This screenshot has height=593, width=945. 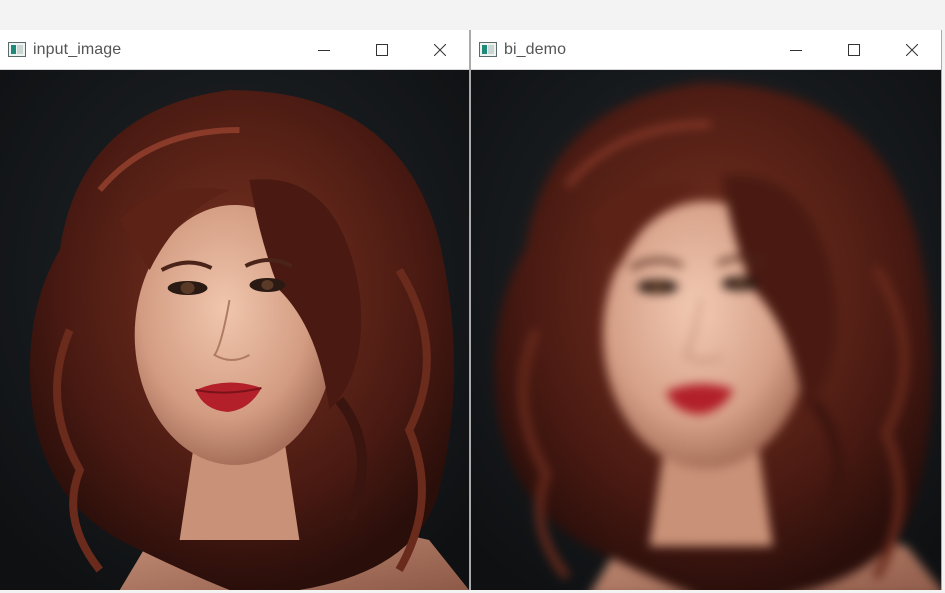 What do you see at coordinates (535, 49) in the screenshot?
I see `window-title: bi_demo` at bounding box center [535, 49].